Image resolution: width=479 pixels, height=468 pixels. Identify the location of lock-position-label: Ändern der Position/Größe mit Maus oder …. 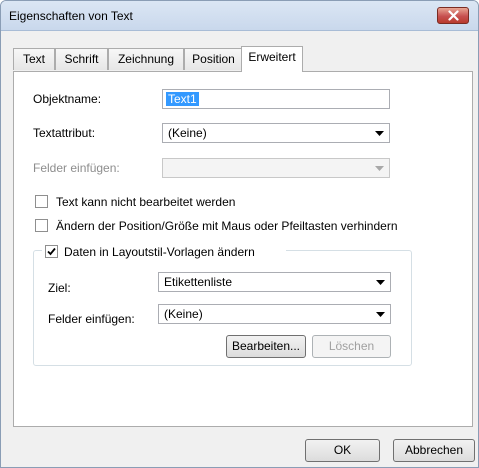
(227, 226).